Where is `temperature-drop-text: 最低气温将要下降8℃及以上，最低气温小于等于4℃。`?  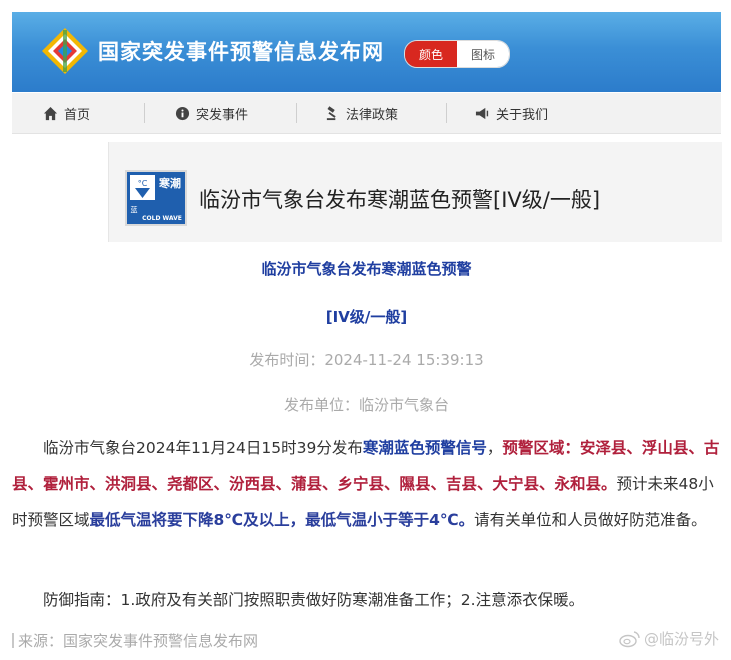 temperature-drop-text: 最低气温将要下降8℃及以上，最低气温小于等于4℃。 is located at coordinates (282, 520).